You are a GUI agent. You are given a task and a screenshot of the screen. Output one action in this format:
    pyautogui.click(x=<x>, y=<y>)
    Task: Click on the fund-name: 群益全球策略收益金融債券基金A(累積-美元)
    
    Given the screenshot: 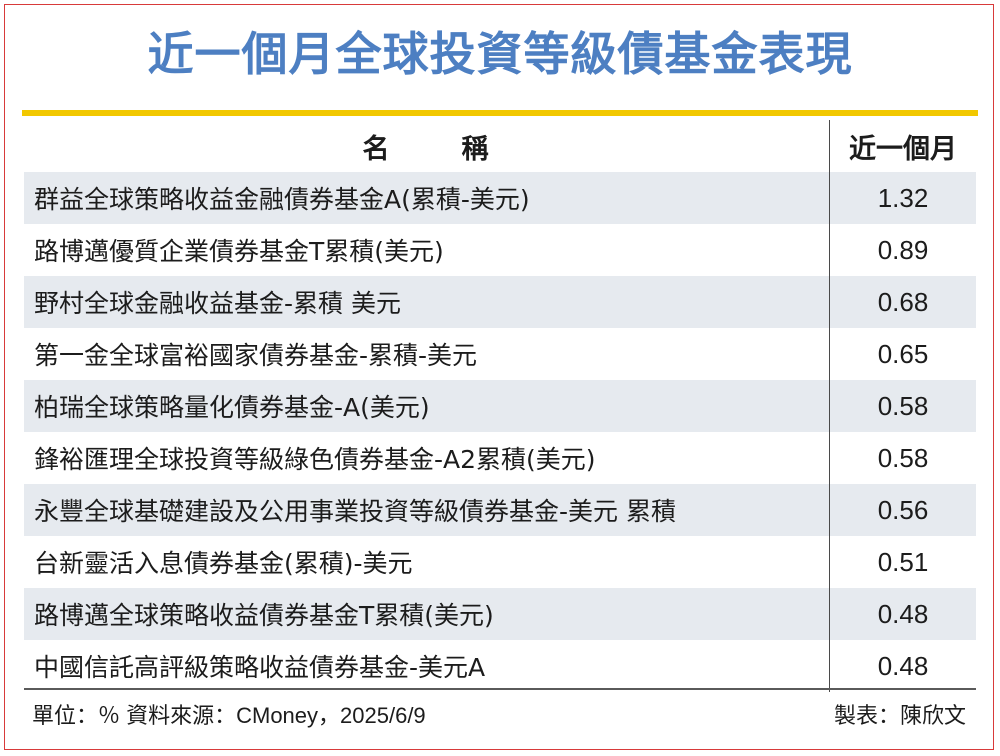 What is the action you would take?
    pyautogui.click(x=427, y=198)
    